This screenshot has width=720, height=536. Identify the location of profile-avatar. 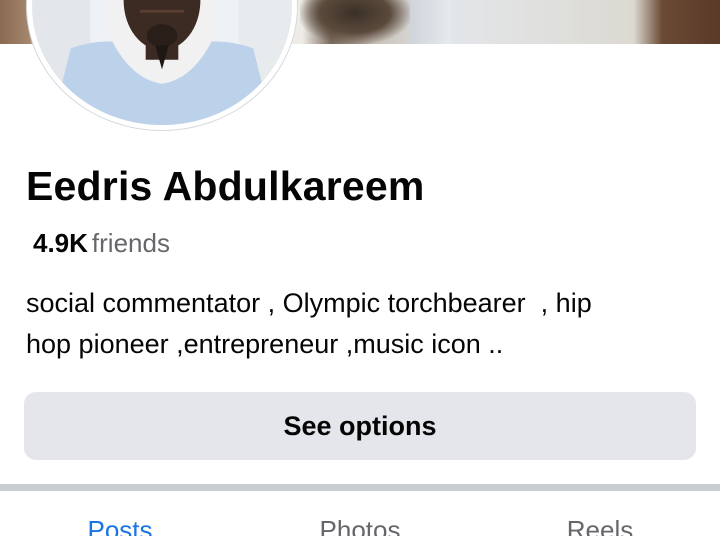
(162, 65).